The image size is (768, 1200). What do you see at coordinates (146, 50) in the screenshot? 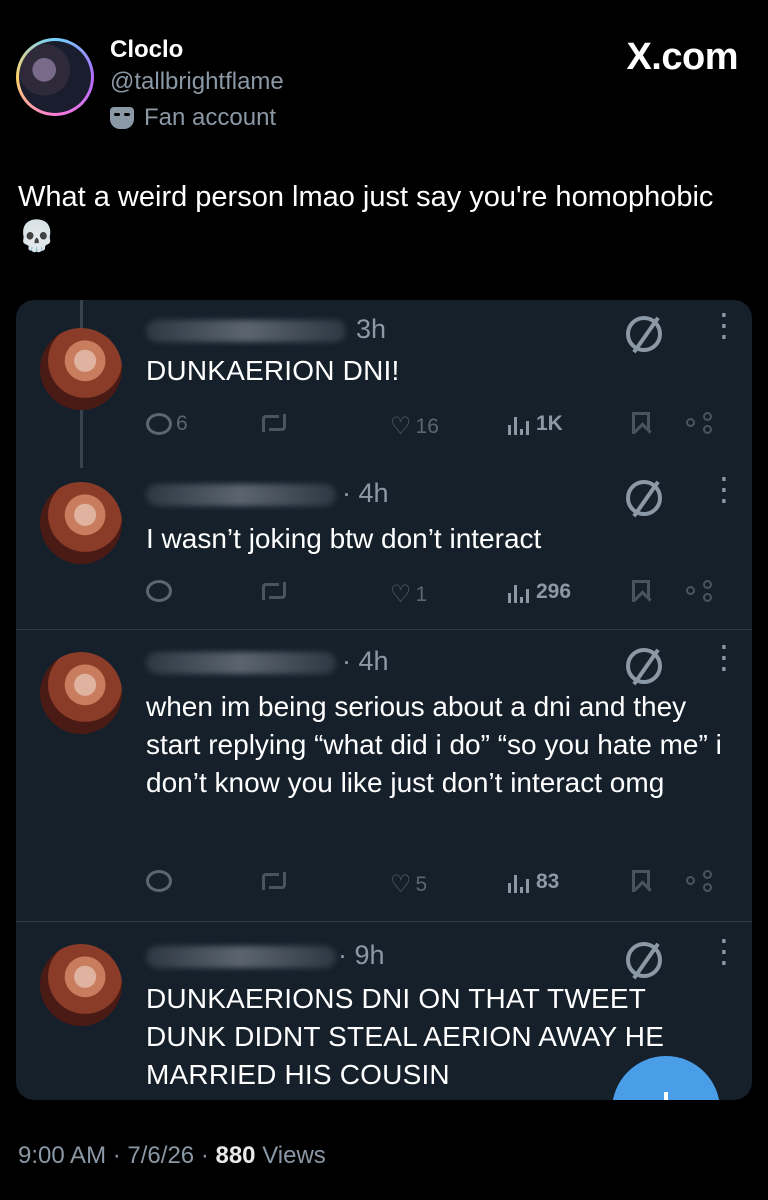
I see `display-name: Cloclo` at bounding box center [146, 50].